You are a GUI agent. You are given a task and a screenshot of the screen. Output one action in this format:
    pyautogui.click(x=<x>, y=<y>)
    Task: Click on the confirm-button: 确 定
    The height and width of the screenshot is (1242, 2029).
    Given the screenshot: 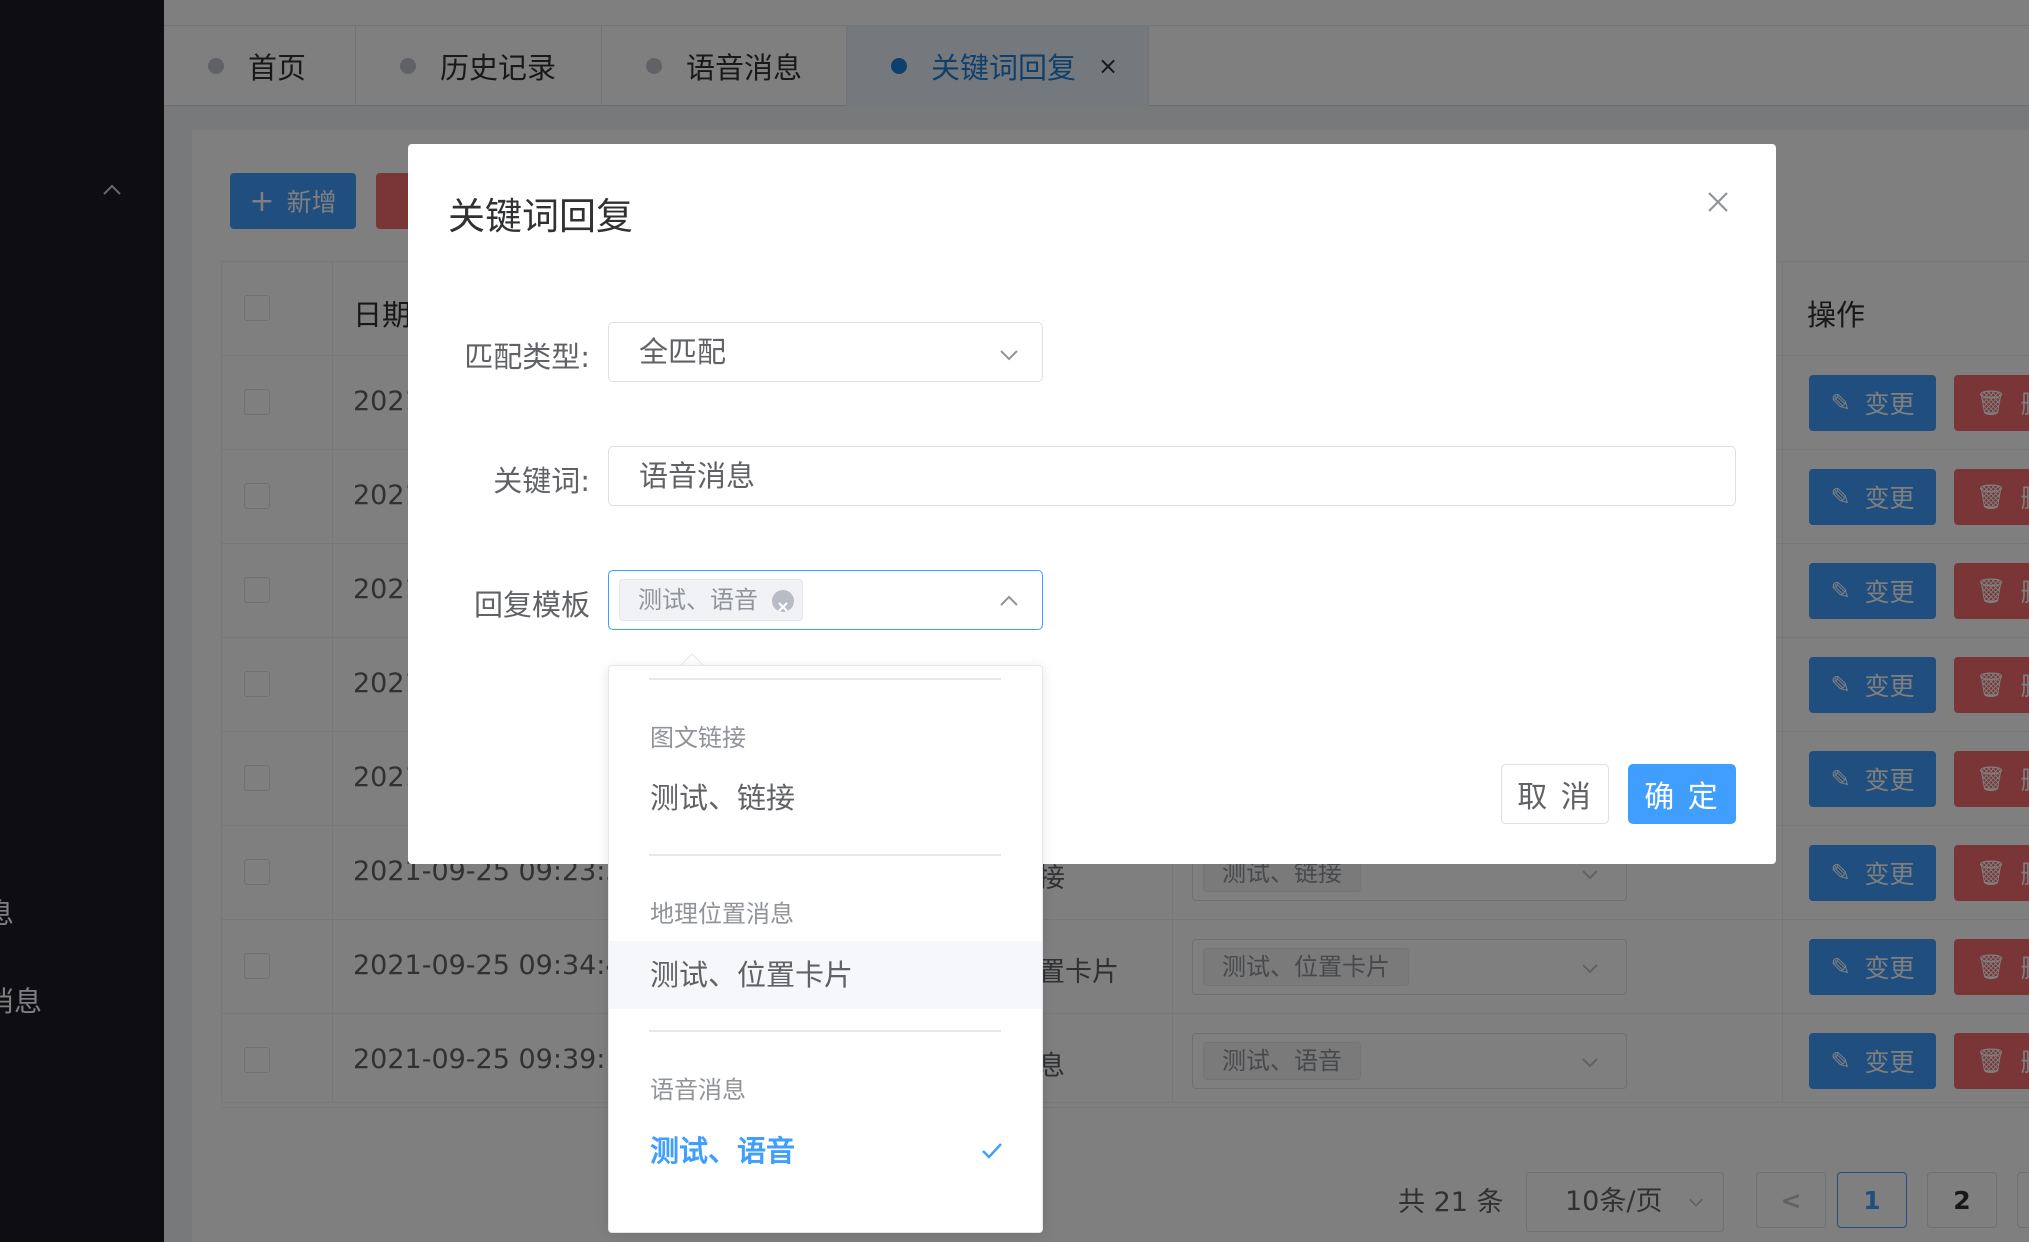 What is the action you would take?
    pyautogui.click(x=1682, y=794)
    